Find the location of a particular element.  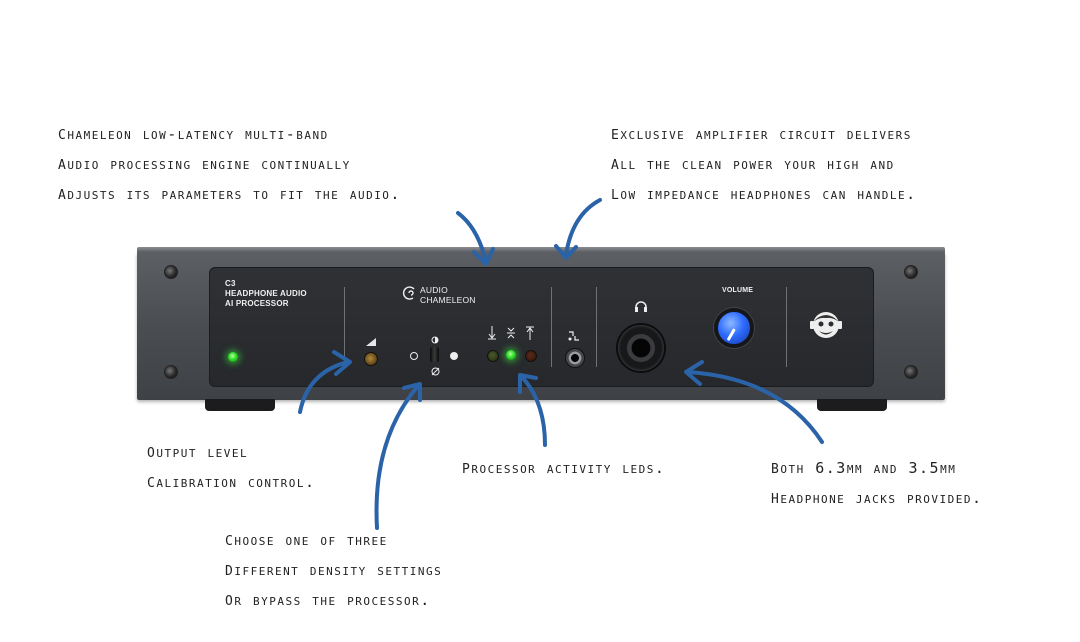

chameleon-logo-icon is located at coordinates (408, 293).